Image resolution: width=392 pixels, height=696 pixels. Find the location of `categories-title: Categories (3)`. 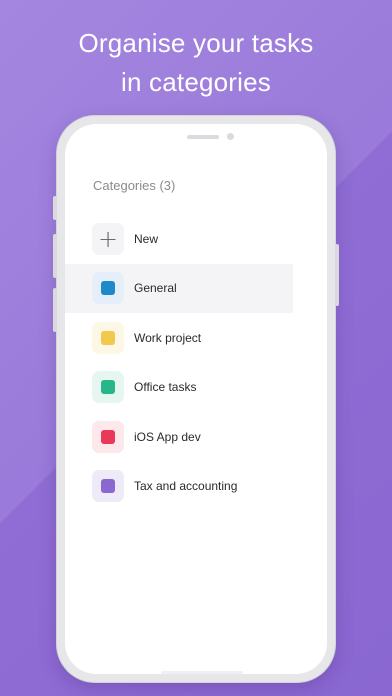

categories-title: Categories (3) is located at coordinates (134, 185).